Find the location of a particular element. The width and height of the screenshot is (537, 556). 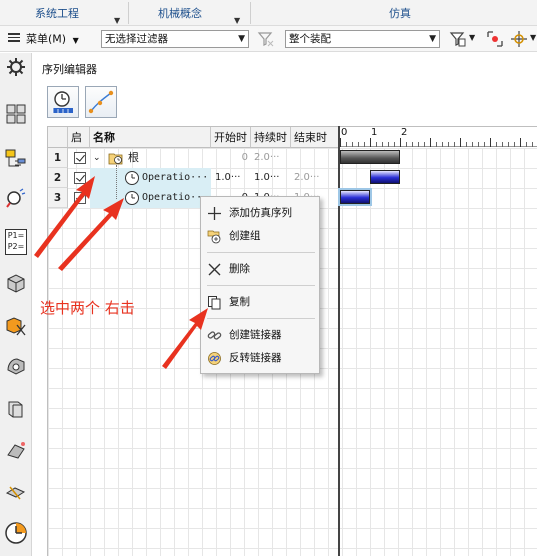

menu-item-label: 创建链接器 is located at coordinates (255, 335).